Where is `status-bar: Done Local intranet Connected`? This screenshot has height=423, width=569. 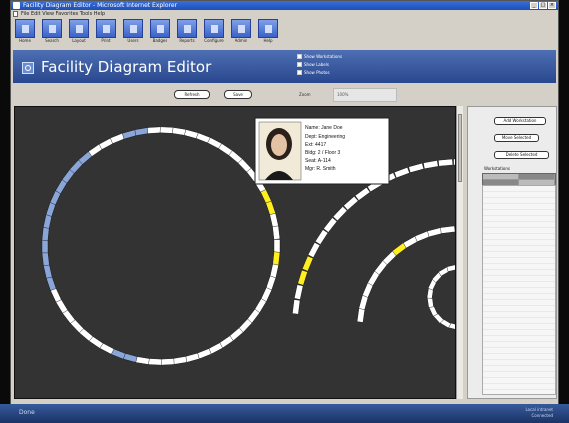 status-bar: Done Local intranet Connected is located at coordinates (284, 413).